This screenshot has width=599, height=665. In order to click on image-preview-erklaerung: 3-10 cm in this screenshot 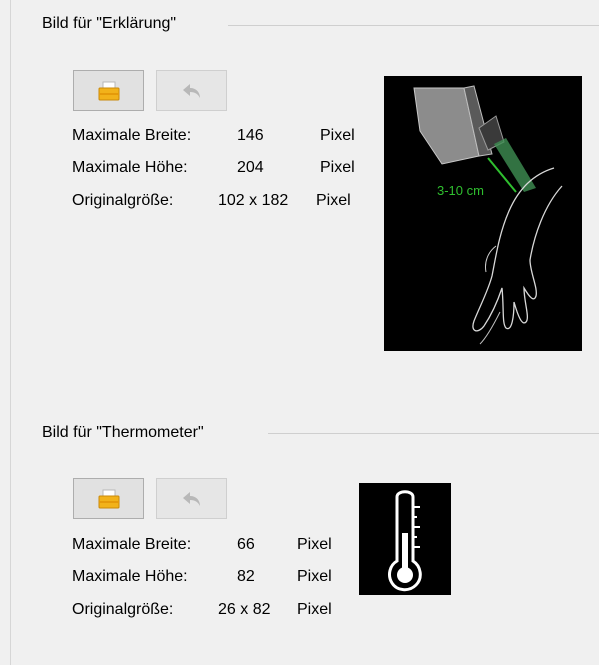, I will do `click(483, 213)`.